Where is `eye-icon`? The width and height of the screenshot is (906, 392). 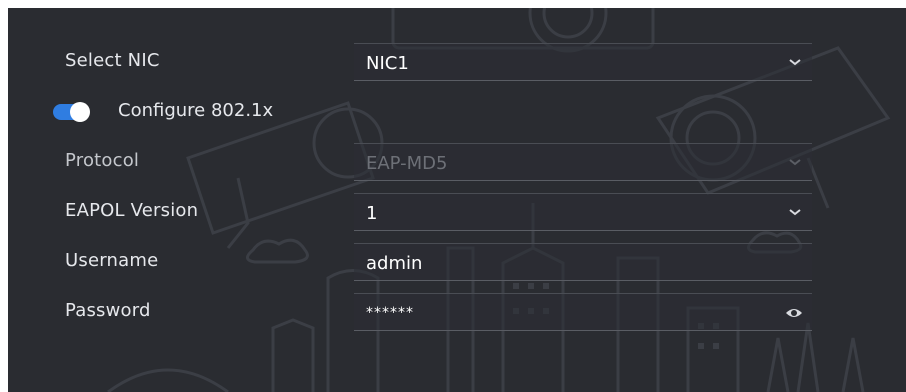
eye-icon is located at coordinates (794, 313).